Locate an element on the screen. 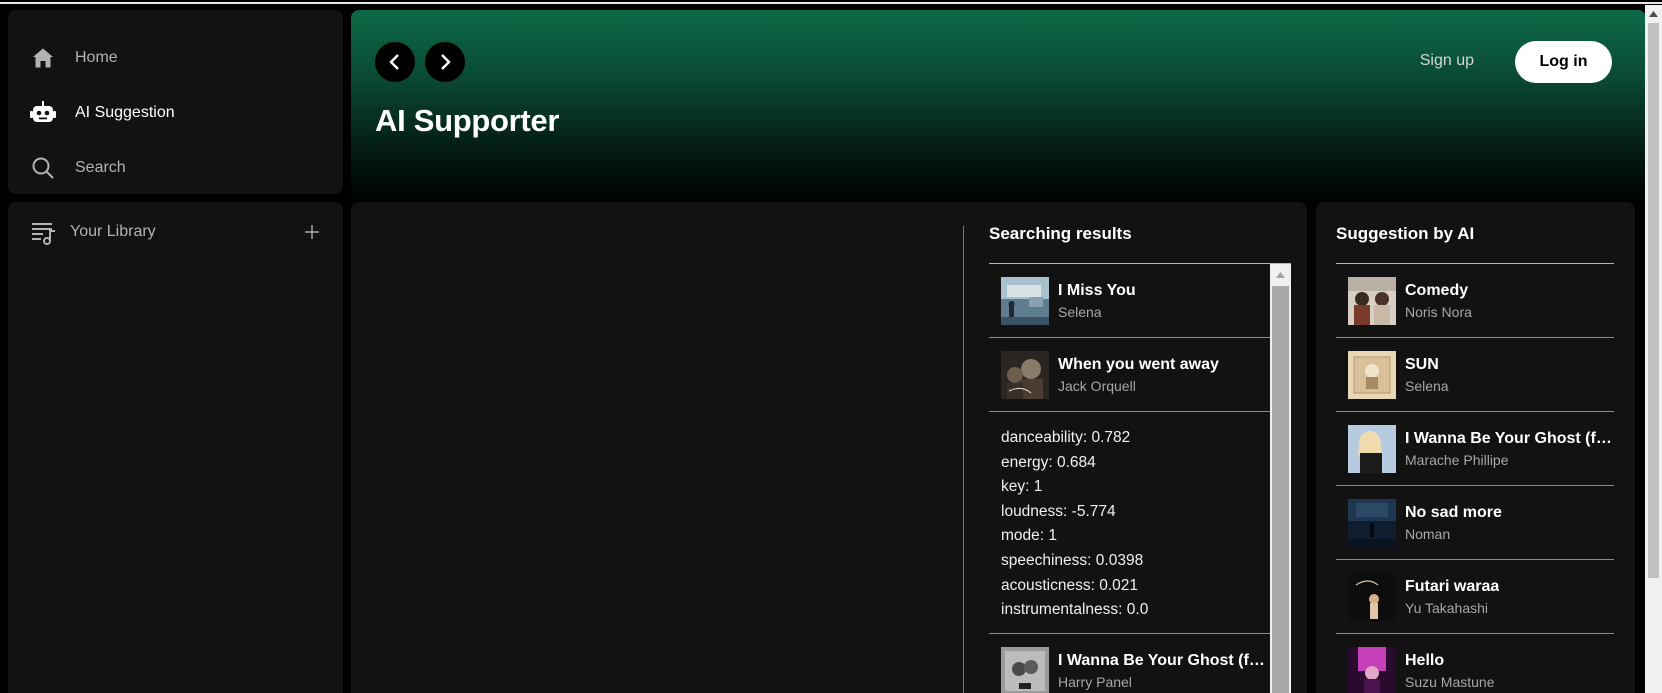  login-button: Log in is located at coordinates (1563, 62).